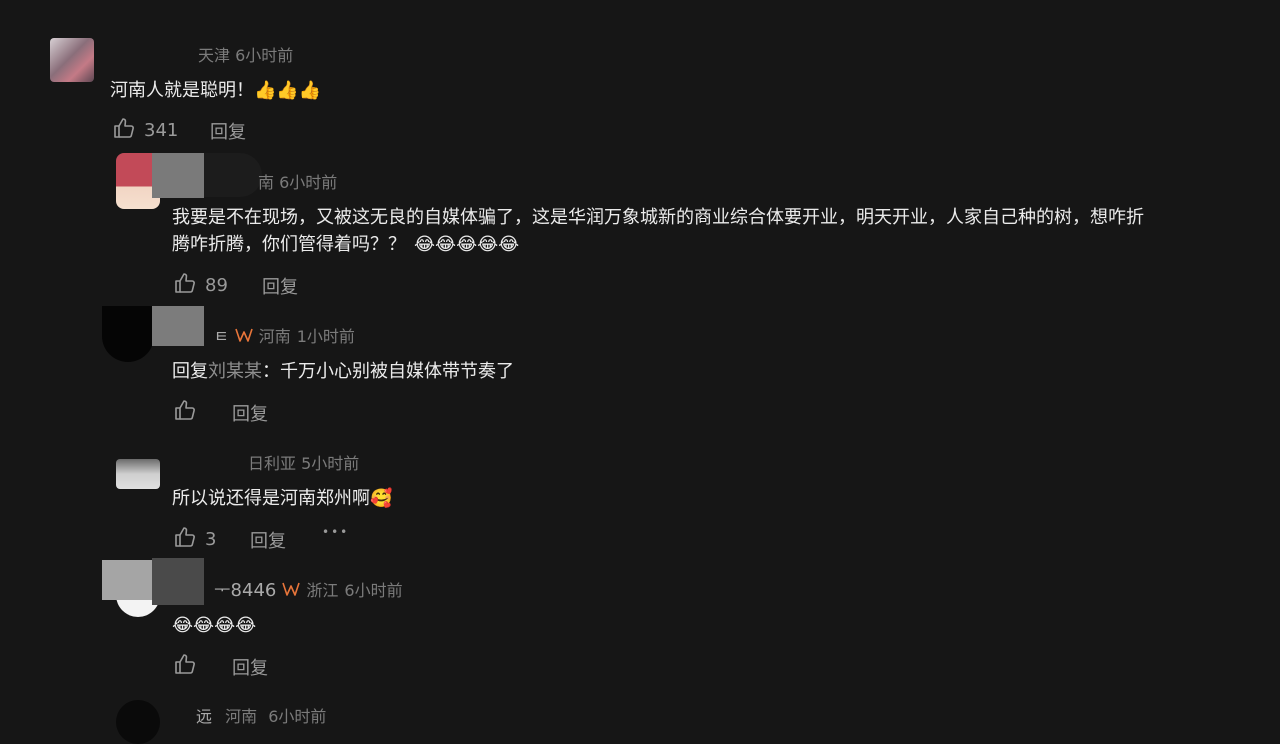 The height and width of the screenshot is (744, 1280). Describe the element at coordinates (200, 285) in the screenshot. I see `like-button: 89` at that location.